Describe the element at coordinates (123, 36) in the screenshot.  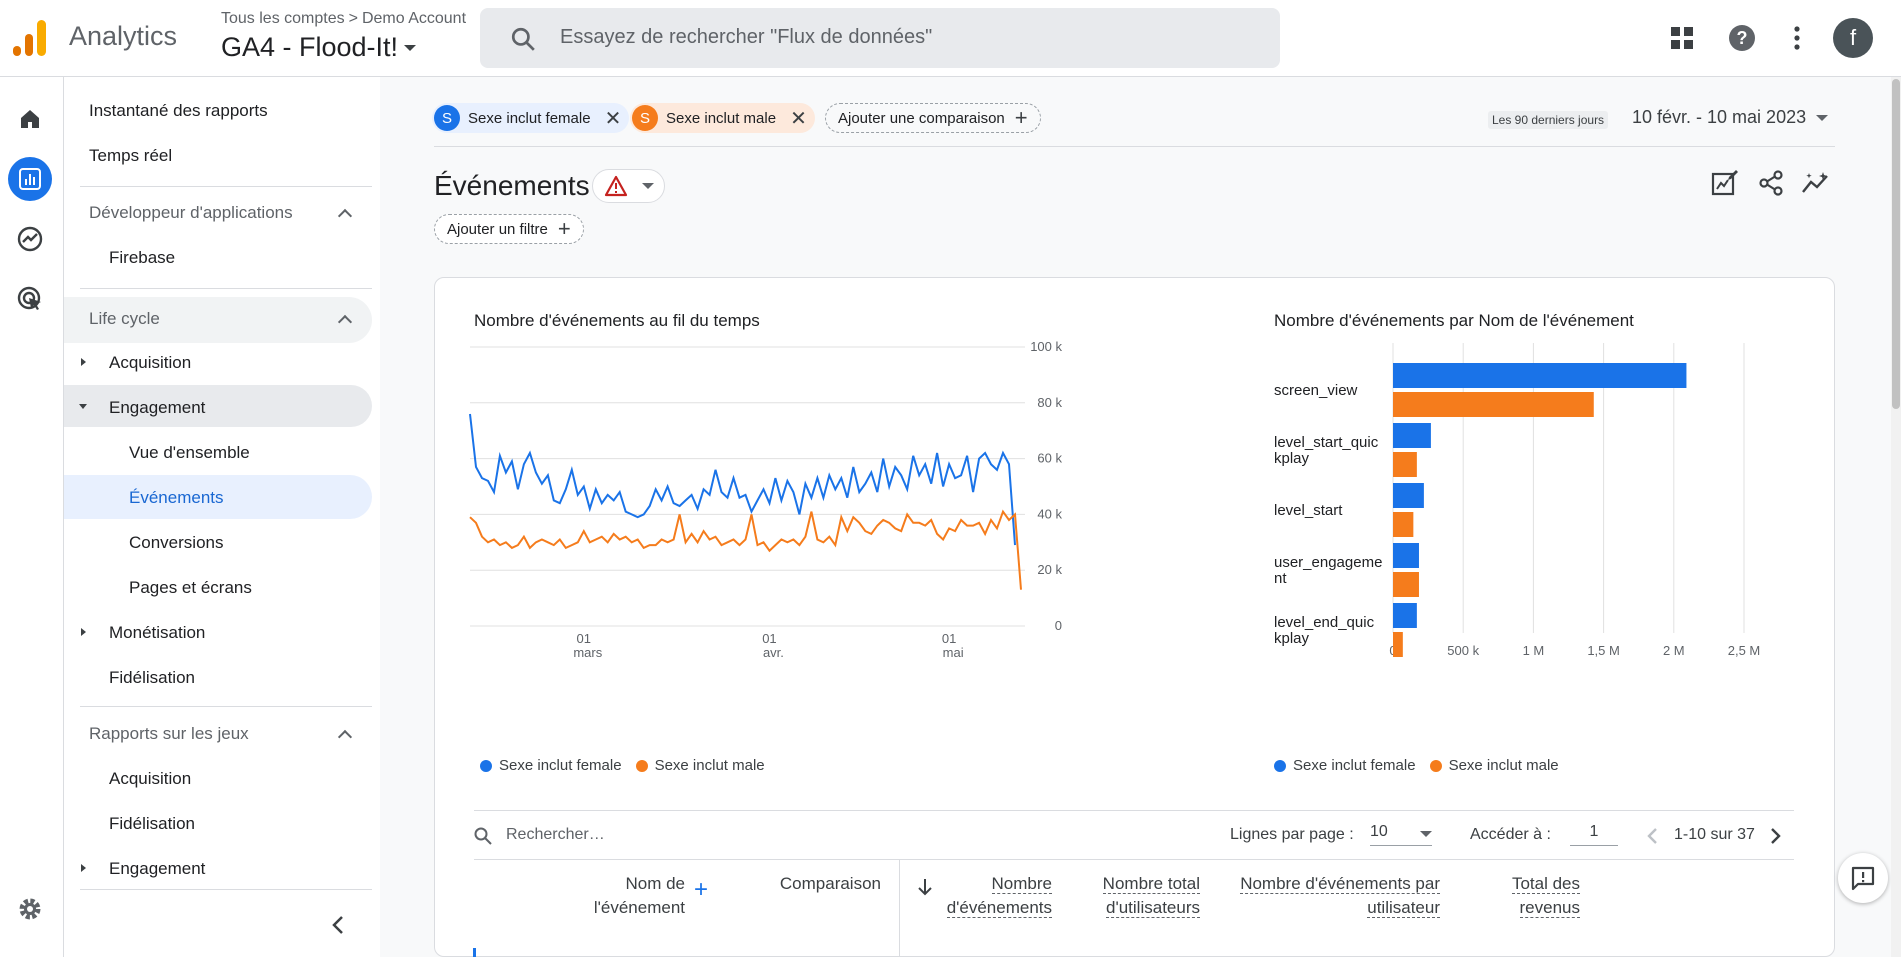
I see `app-name: Analytics` at that location.